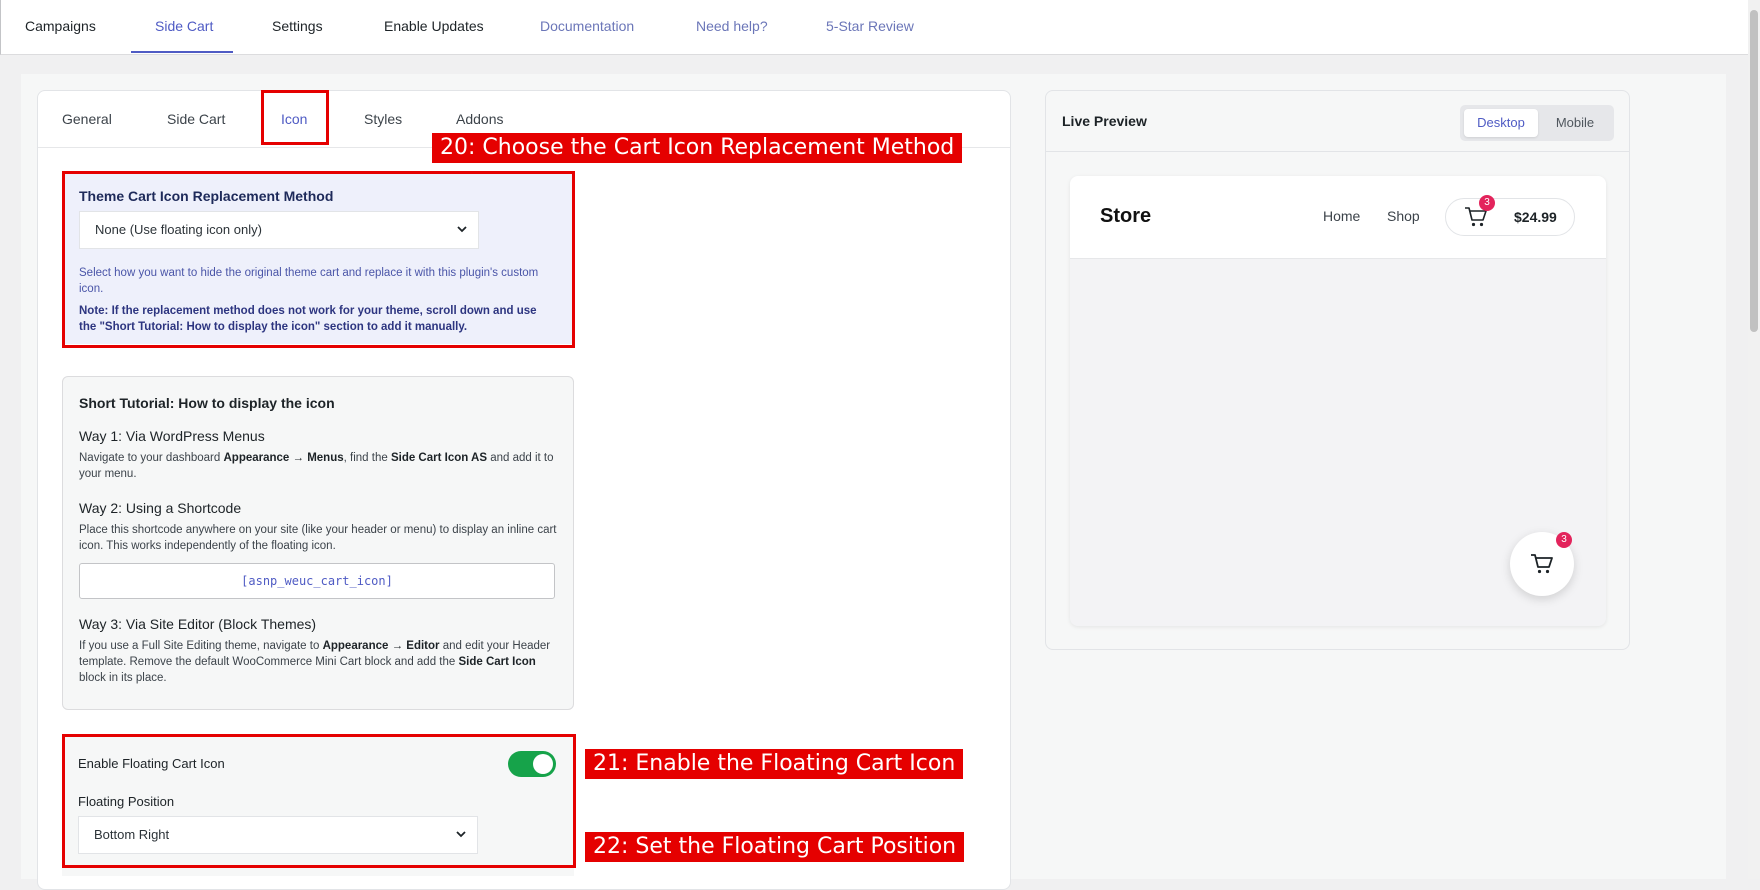  Describe the element at coordinates (383, 119) in the screenshot. I see `subtab-styles: Styles` at that location.